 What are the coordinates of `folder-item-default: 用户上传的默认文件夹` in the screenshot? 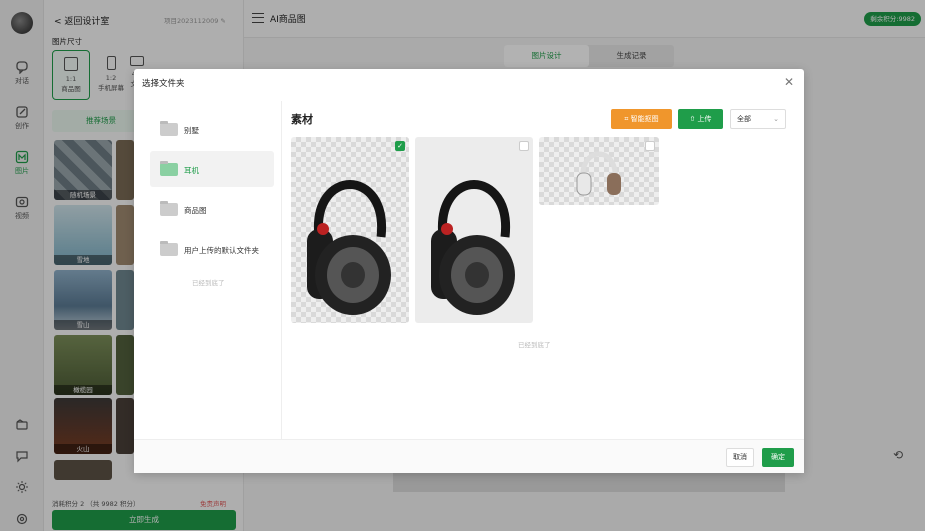 It's located at (212, 249).